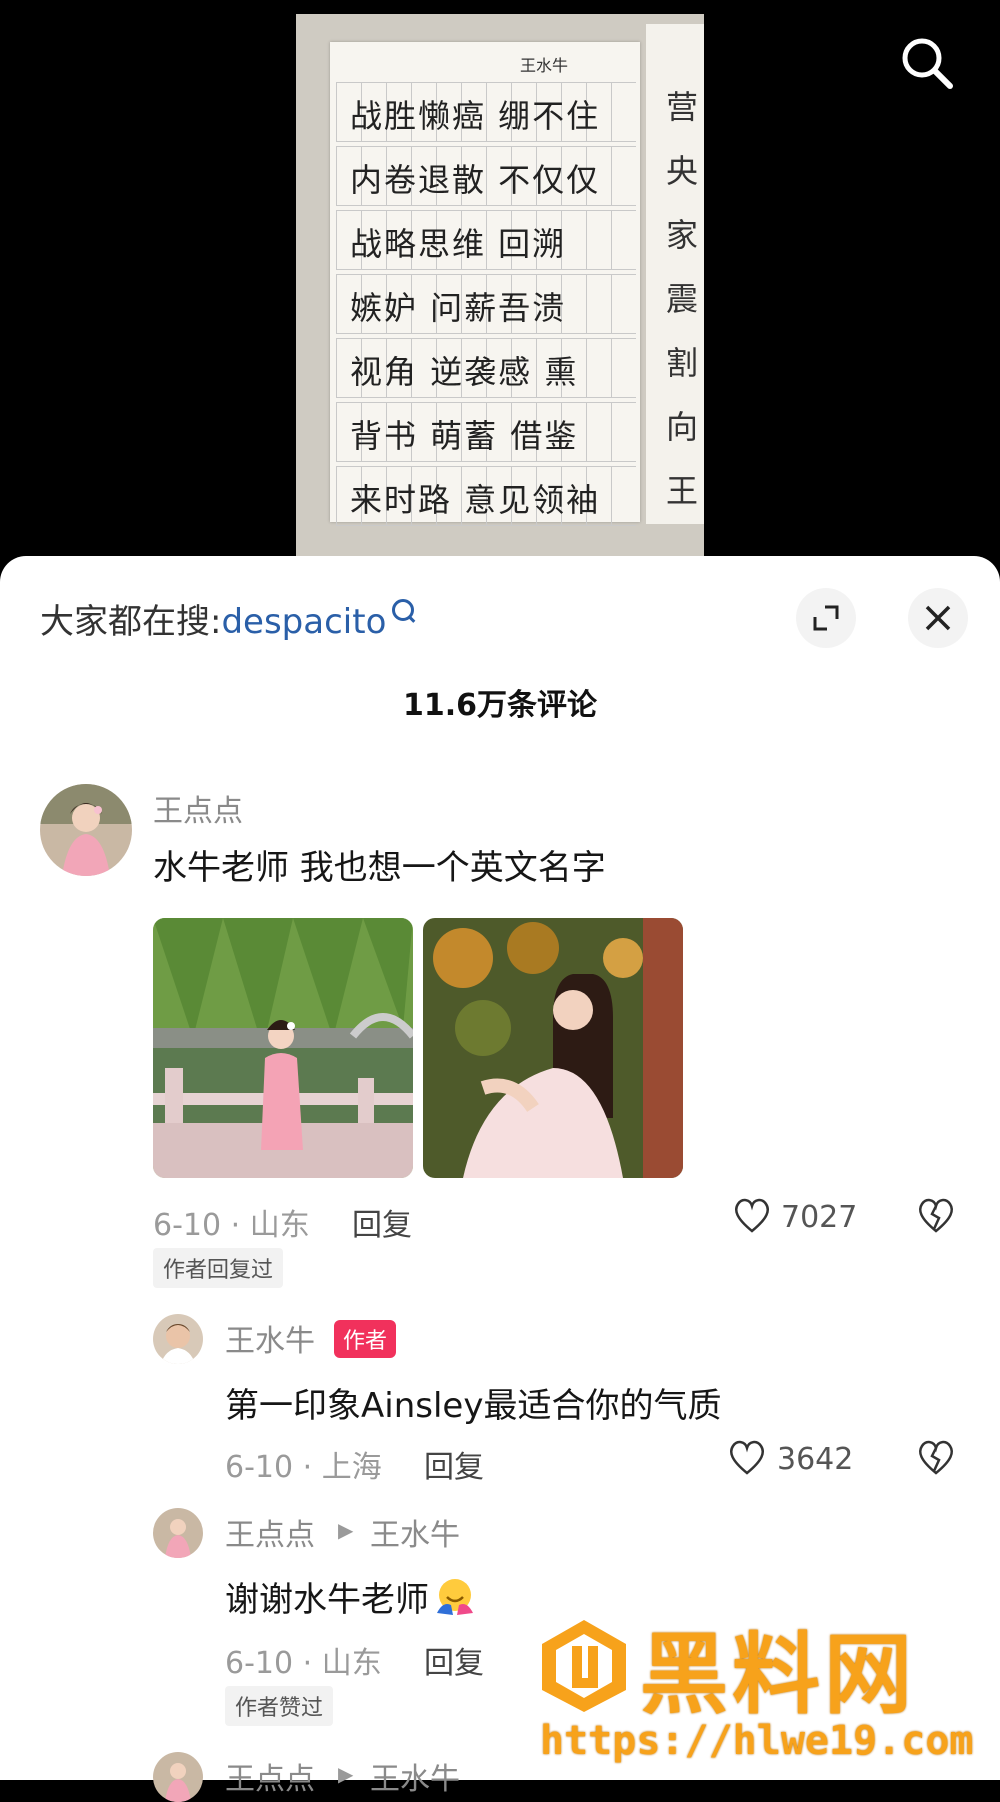 This screenshot has height=1802, width=1000. I want to click on handwritten-line: 嫉妒 问薪吾溃, so click(458, 308).